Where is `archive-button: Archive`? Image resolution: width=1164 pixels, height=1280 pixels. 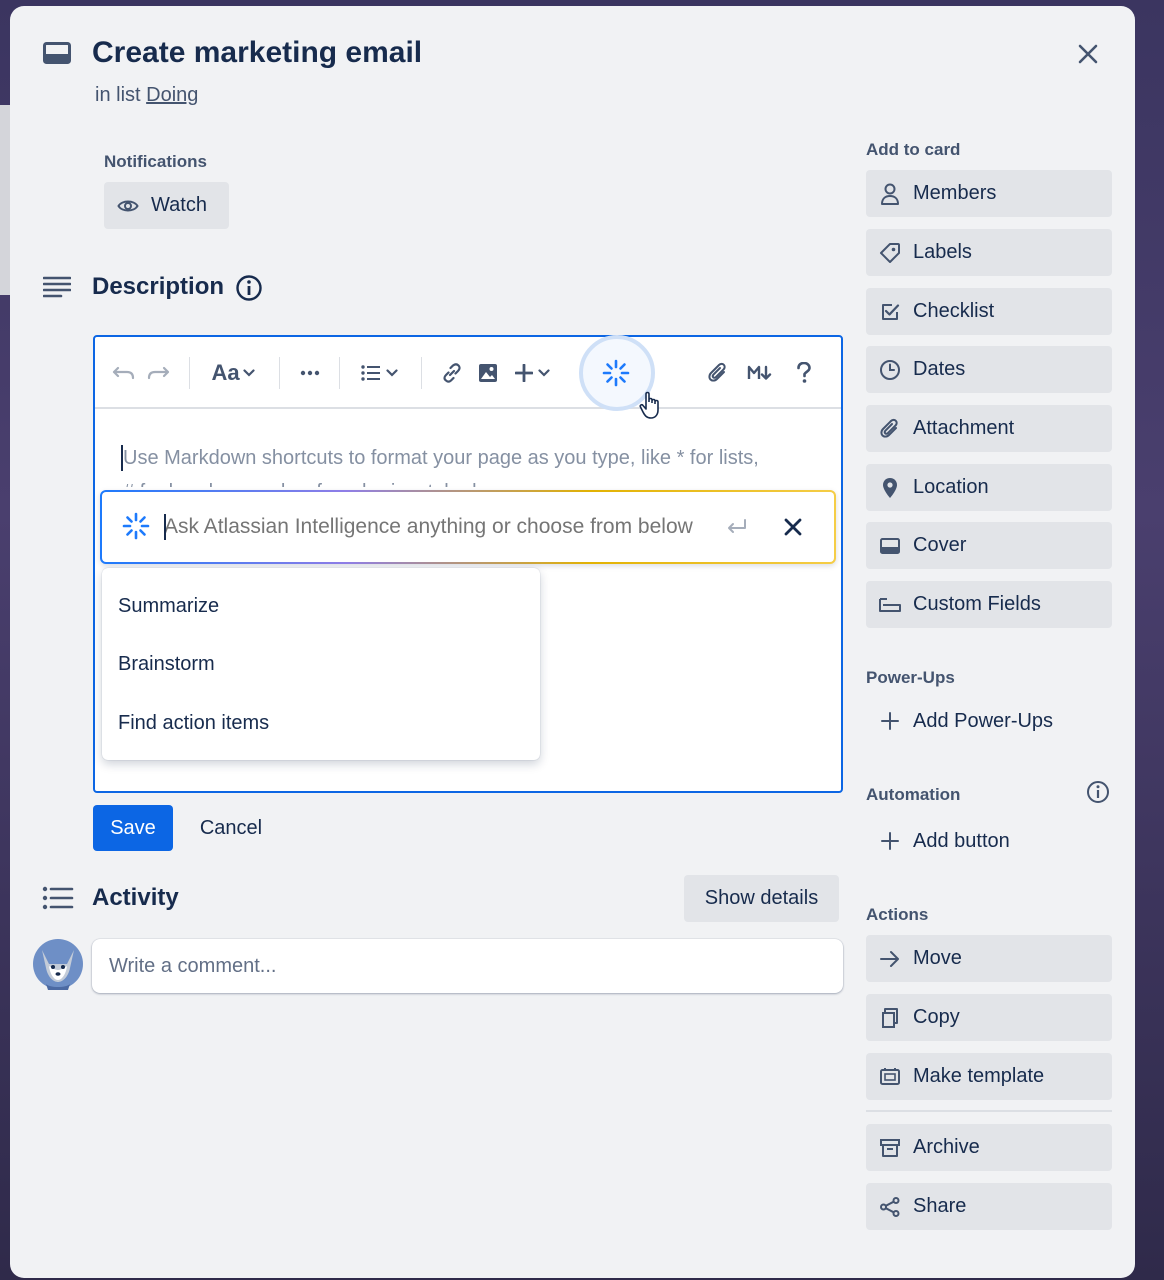
archive-button: Archive is located at coordinates (989, 1147).